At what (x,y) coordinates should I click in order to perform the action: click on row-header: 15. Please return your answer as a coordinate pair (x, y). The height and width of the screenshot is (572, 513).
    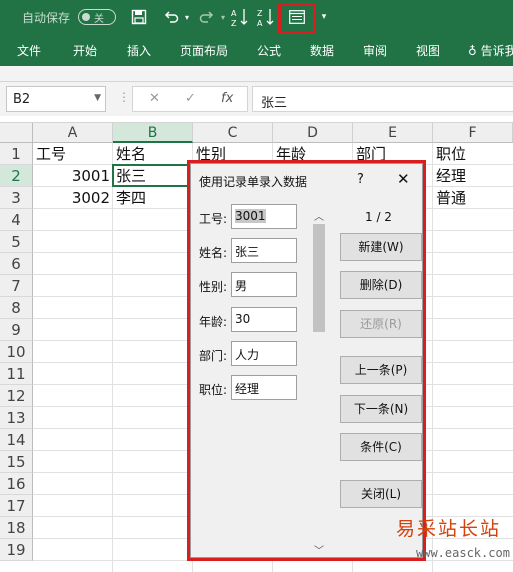
    Looking at the image, I should click on (16, 462).